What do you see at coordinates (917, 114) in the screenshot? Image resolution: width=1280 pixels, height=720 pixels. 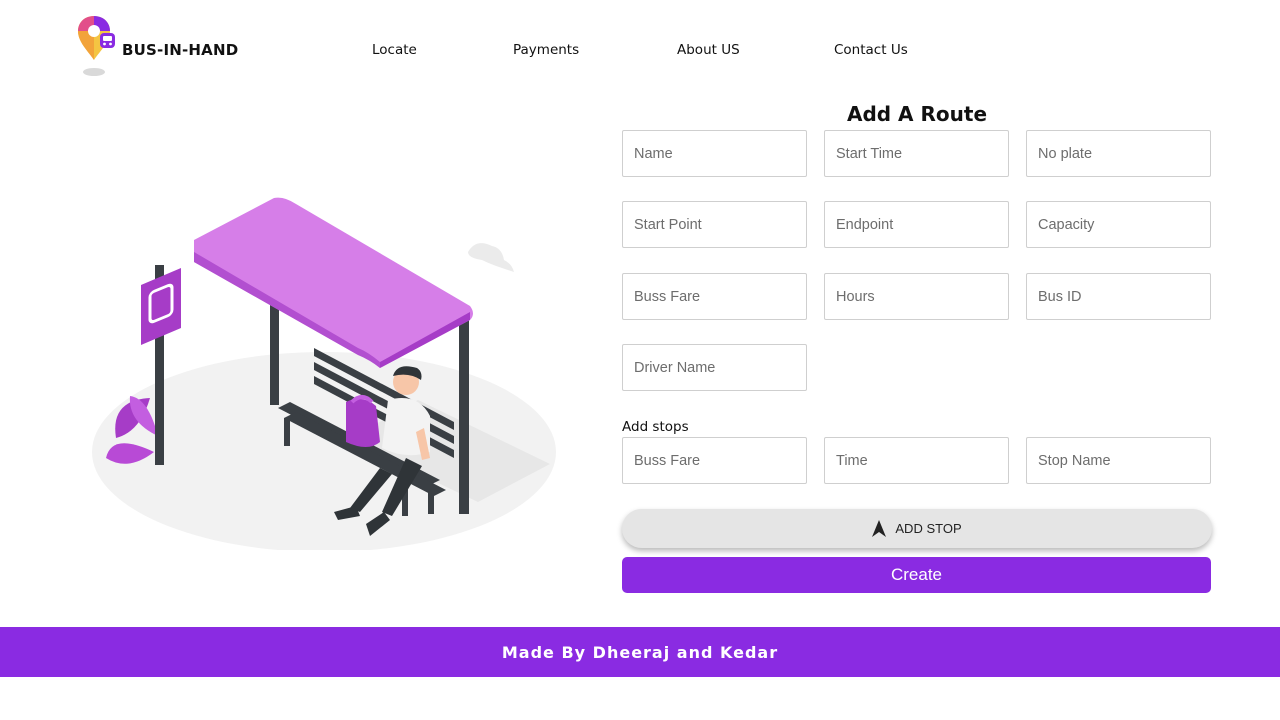 I see `form-title: Add A Route` at bounding box center [917, 114].